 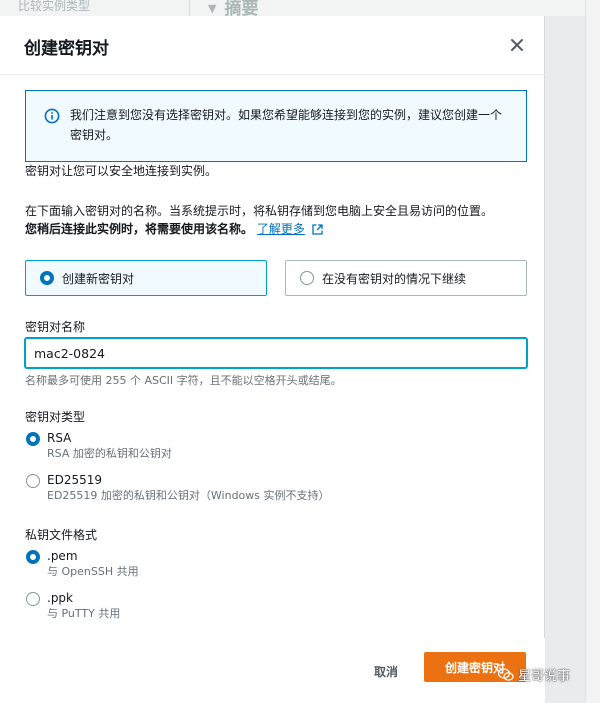 I want to click on tile-proceed-without-label: 在没有密钥对的情况下继续, so click(x=394, y=278).